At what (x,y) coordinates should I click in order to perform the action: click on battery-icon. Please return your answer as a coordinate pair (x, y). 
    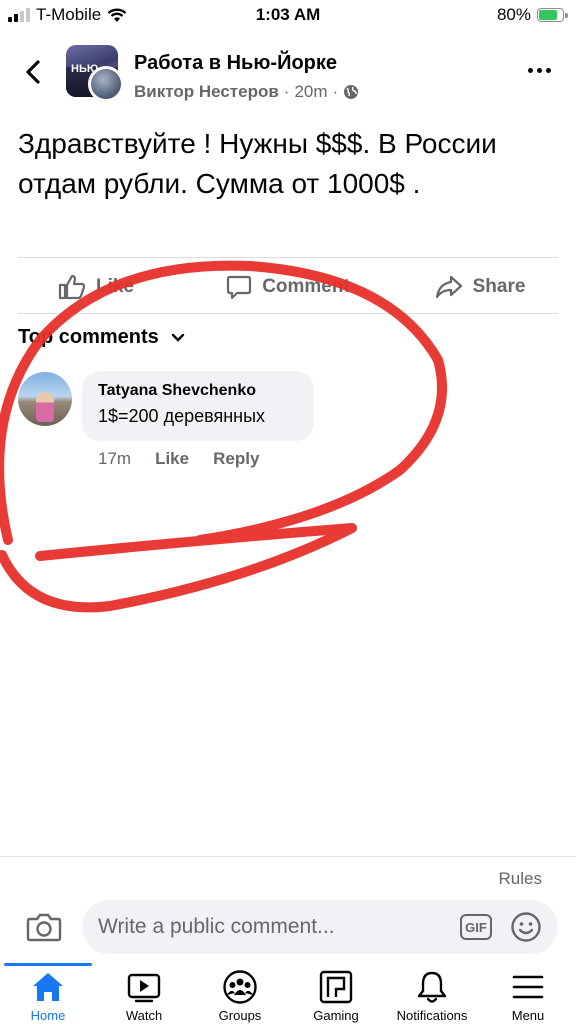
    Looking at the image, I should click on (552, 15).